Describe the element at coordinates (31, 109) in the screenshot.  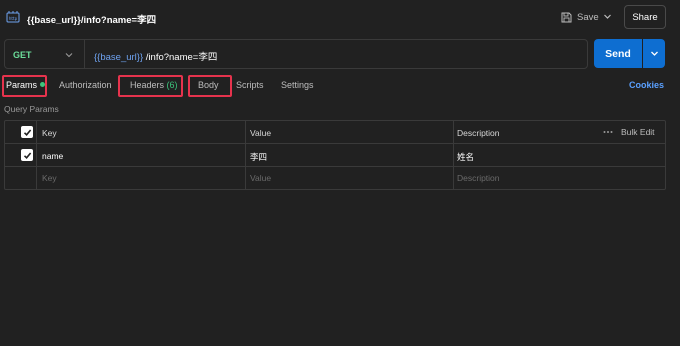
I see `query-params-title: Query Params` at that location.